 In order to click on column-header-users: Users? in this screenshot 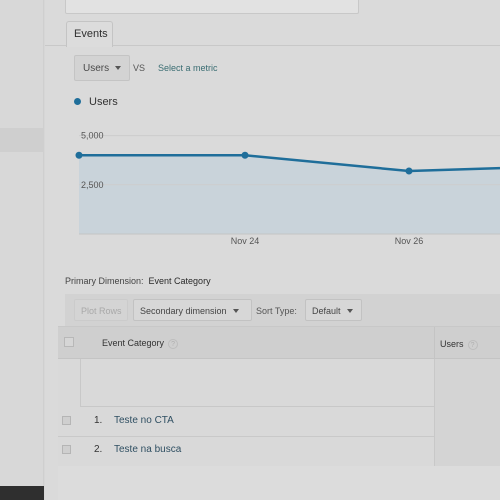, I will do `click(467, 343)`.